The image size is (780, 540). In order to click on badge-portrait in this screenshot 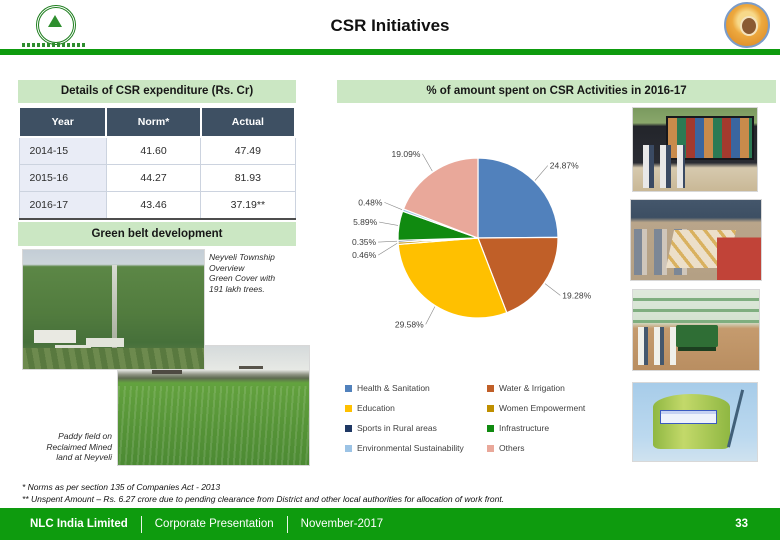, I will do `click(749, 26)`.